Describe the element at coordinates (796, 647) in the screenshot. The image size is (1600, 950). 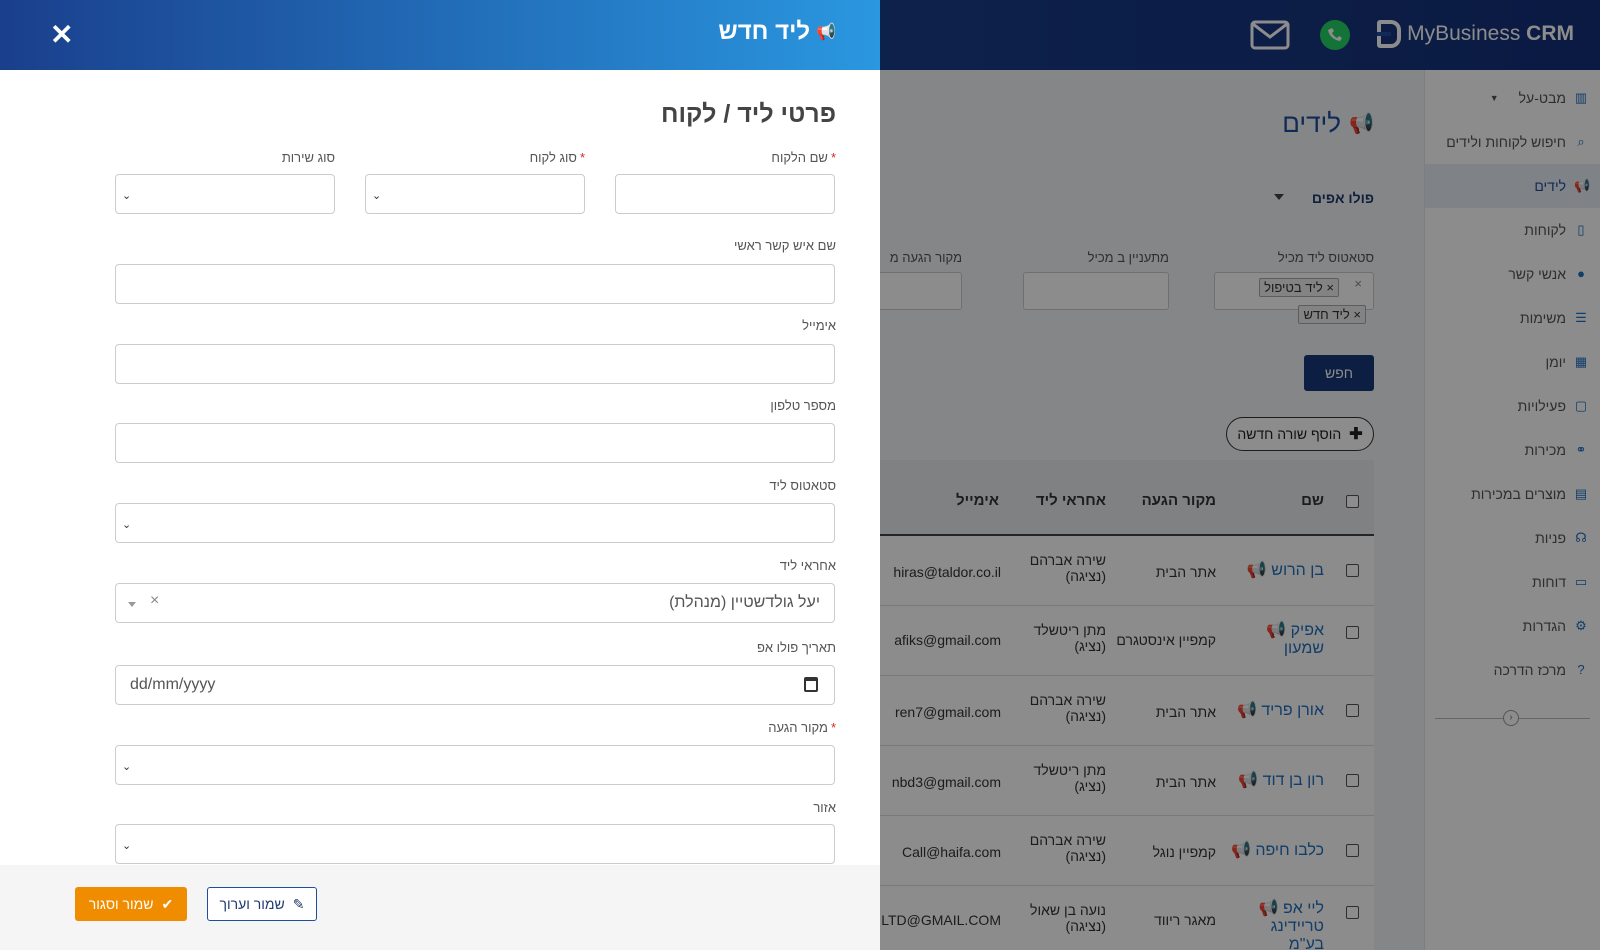
I see `followup-date-label: תאריך פולו אפ` at that location.